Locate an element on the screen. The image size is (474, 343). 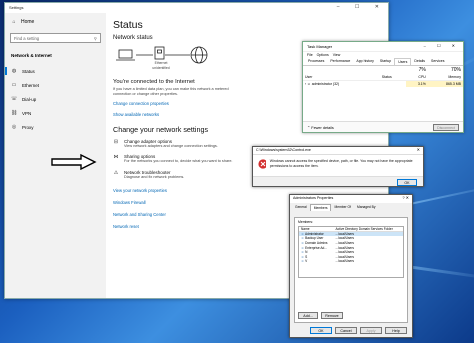
properties-titlebar: Administrators Properties ? ✕ is located at coordinates (351, 199).